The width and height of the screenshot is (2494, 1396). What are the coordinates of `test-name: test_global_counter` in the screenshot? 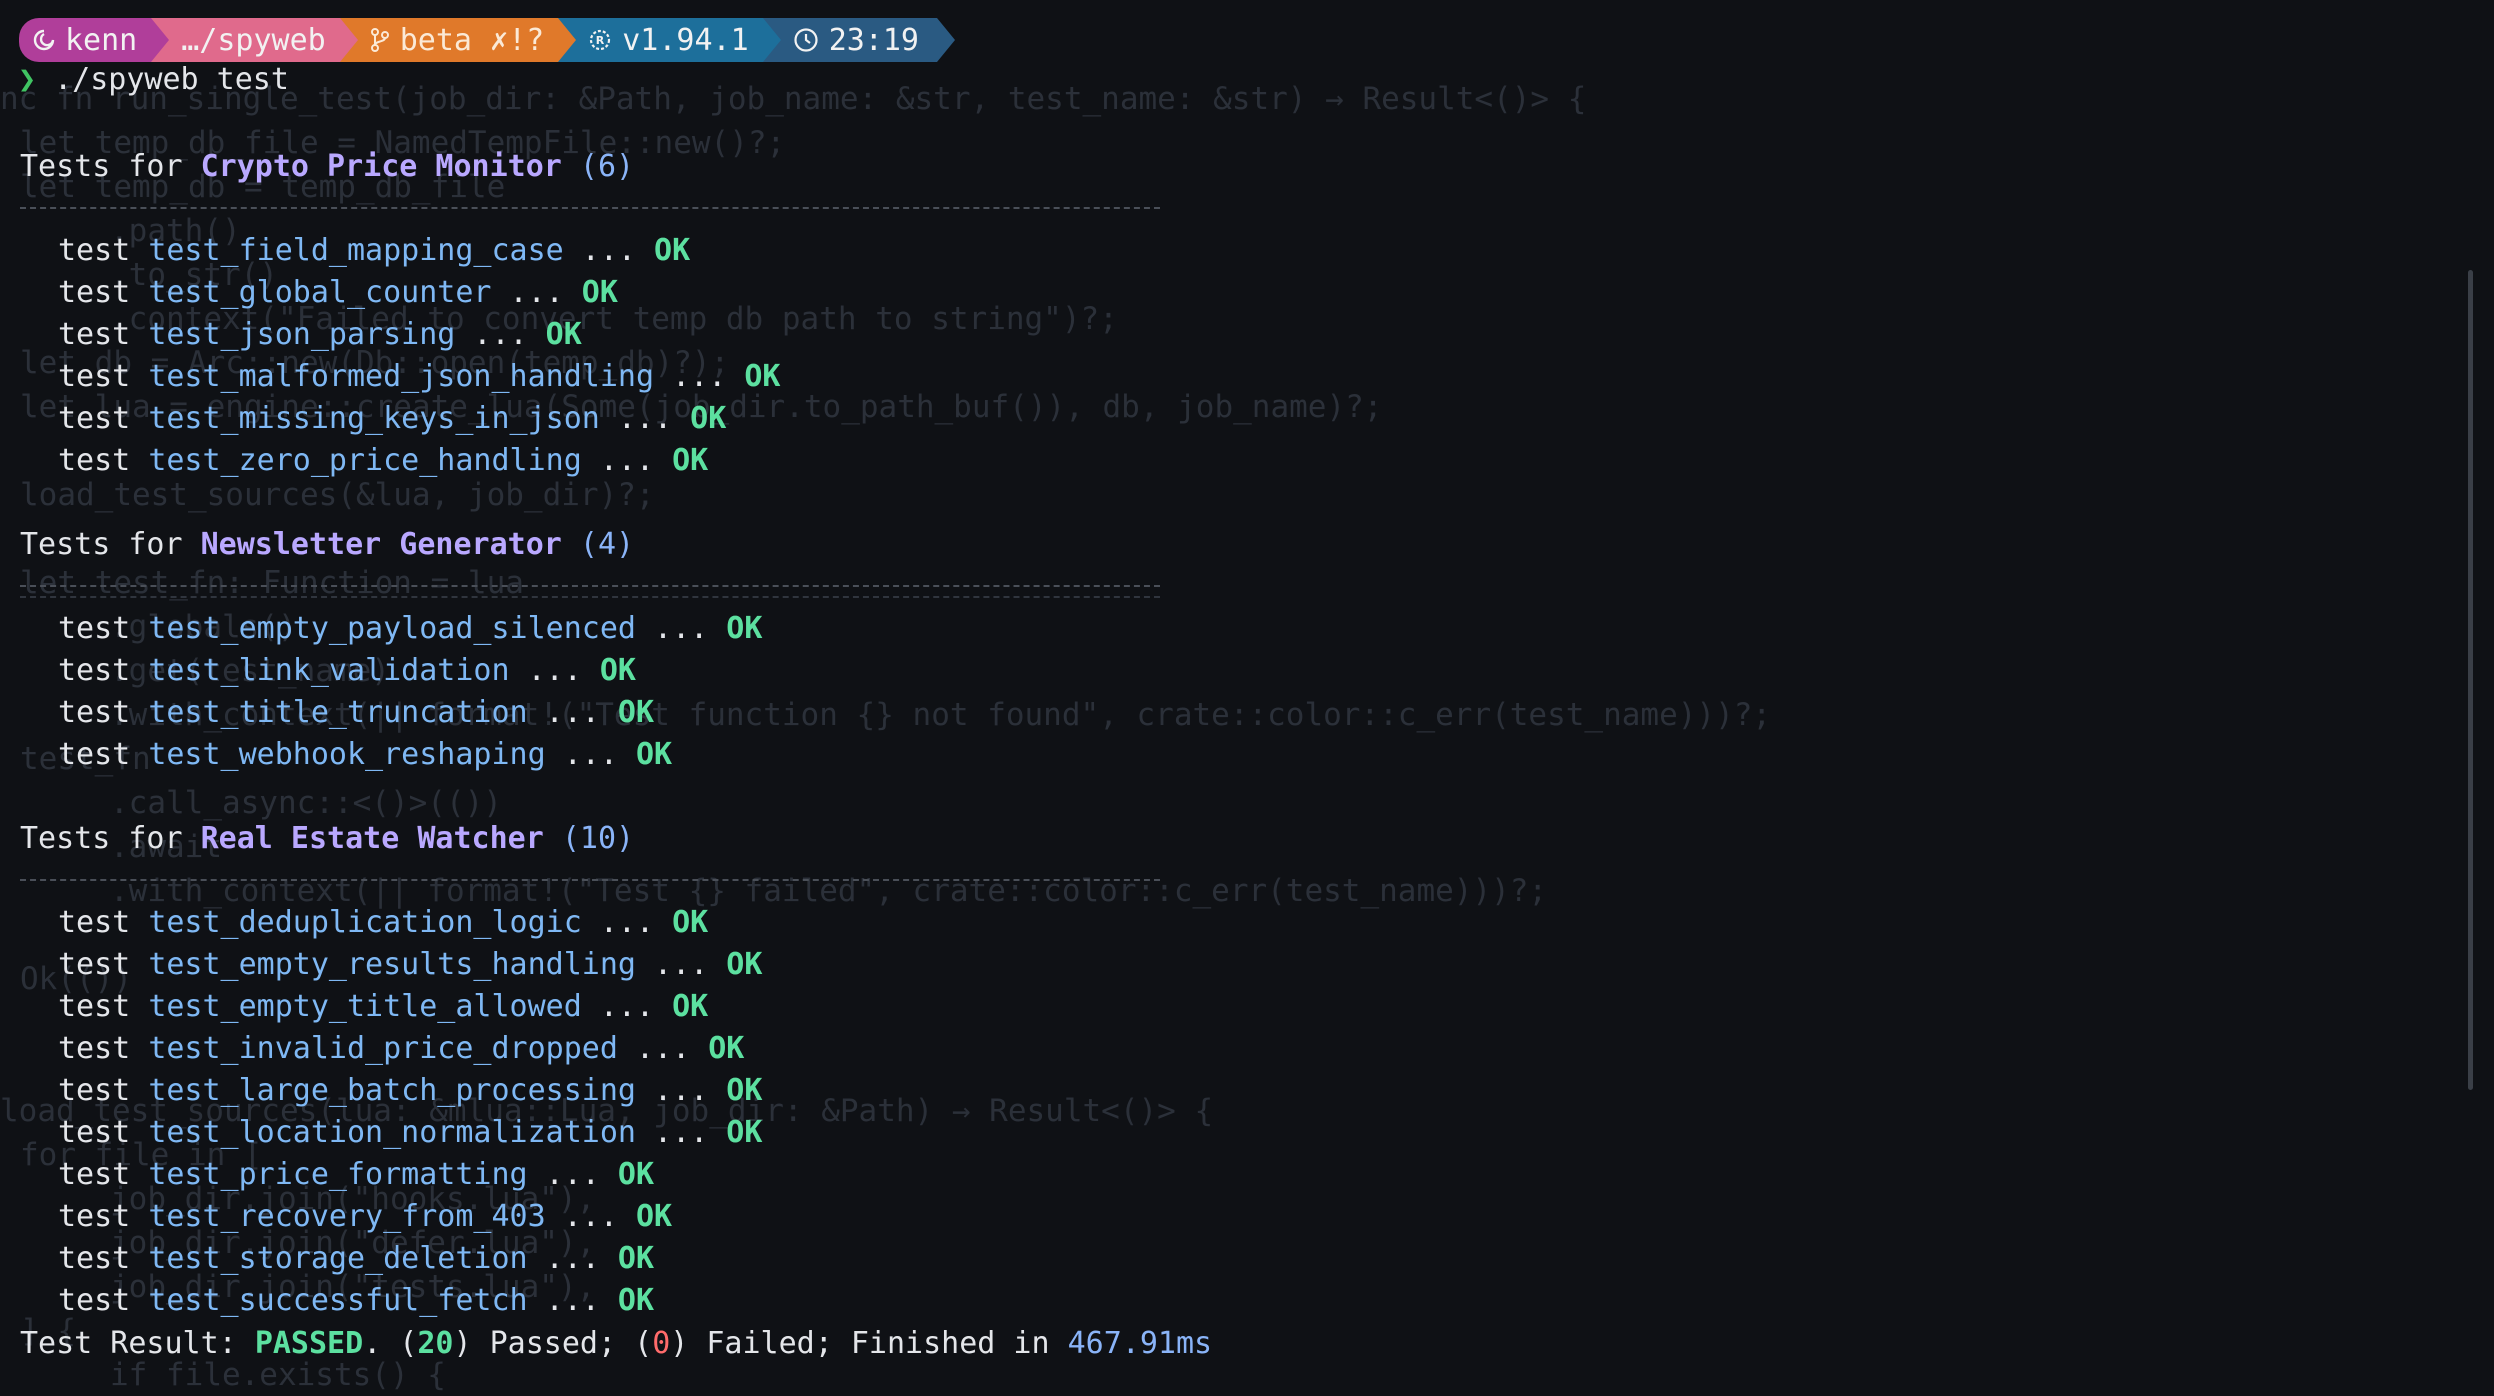 It's located at (320, 292).